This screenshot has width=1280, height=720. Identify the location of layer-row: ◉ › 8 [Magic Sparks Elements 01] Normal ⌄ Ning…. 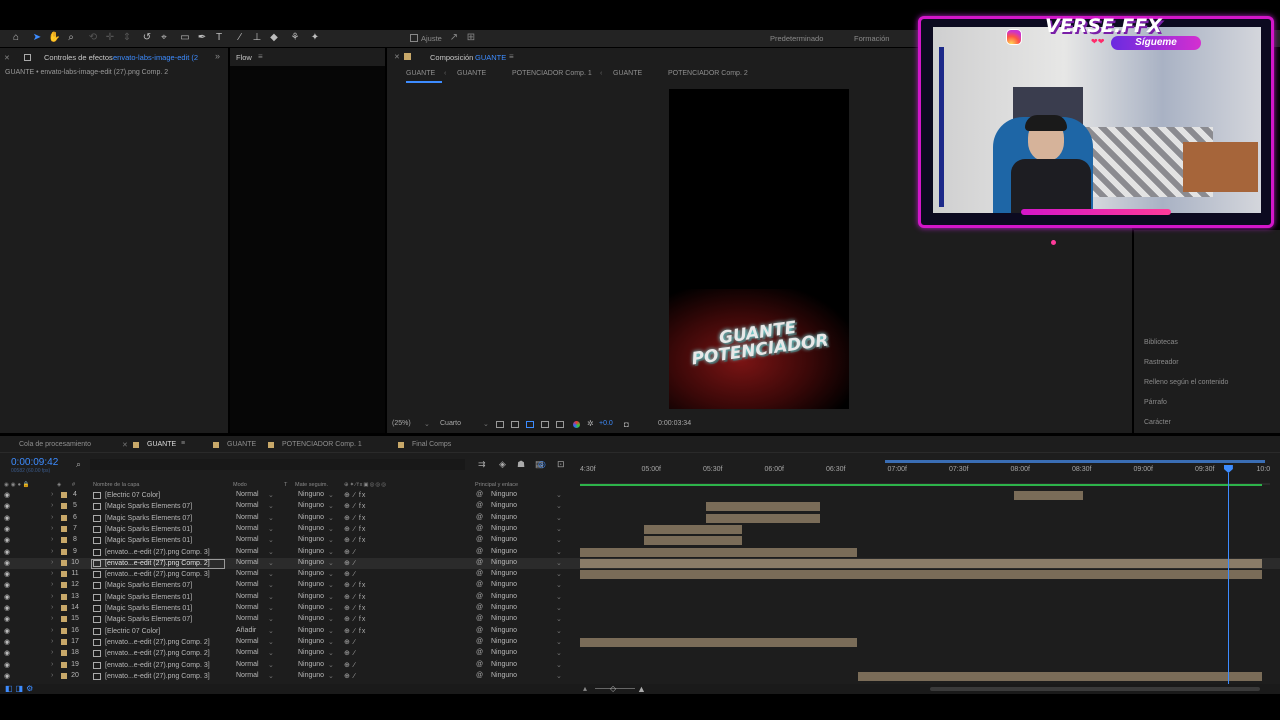
(640, 540).